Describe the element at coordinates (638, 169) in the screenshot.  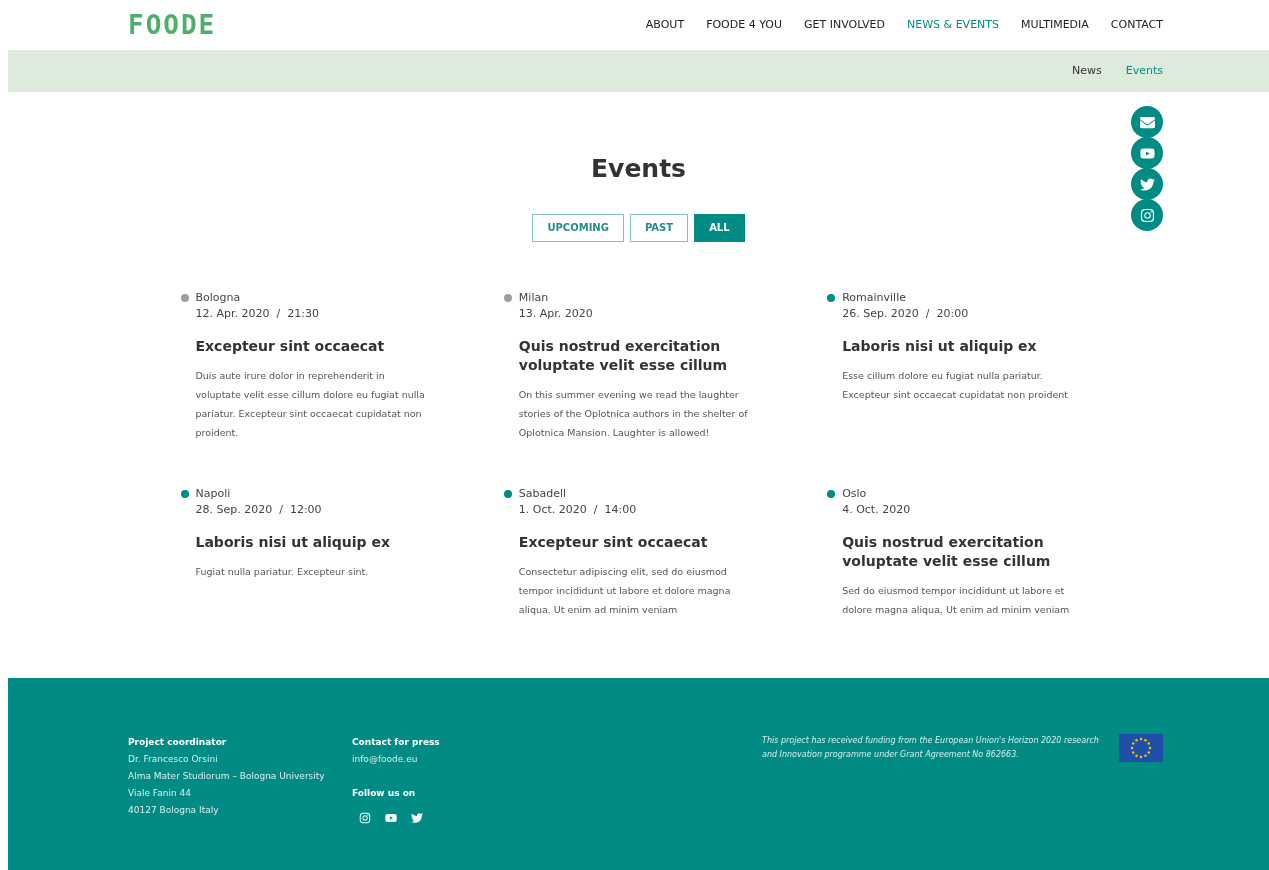
I see `page-title: Events` at that location.